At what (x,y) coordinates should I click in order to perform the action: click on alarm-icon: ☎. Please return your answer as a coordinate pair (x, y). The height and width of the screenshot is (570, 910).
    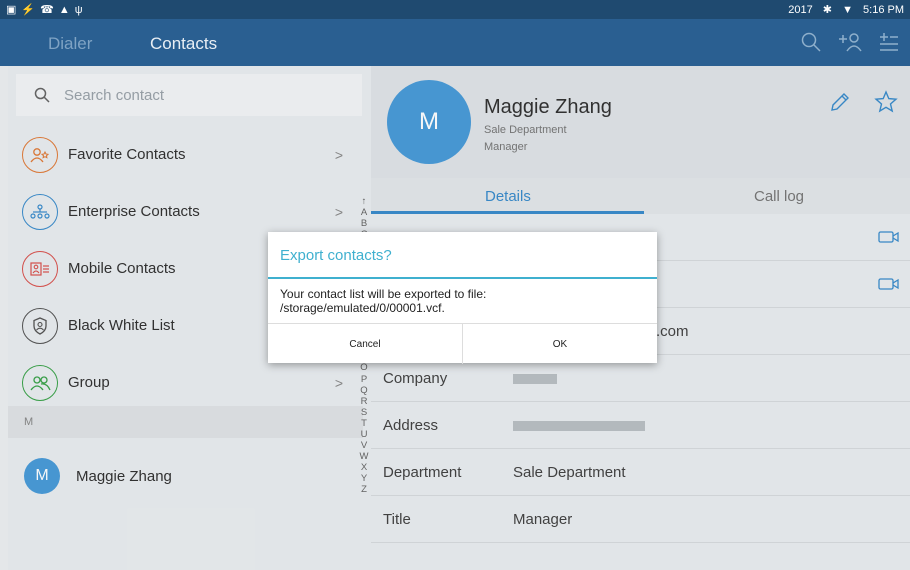
    Looking at the image, I should click on (47, 10).